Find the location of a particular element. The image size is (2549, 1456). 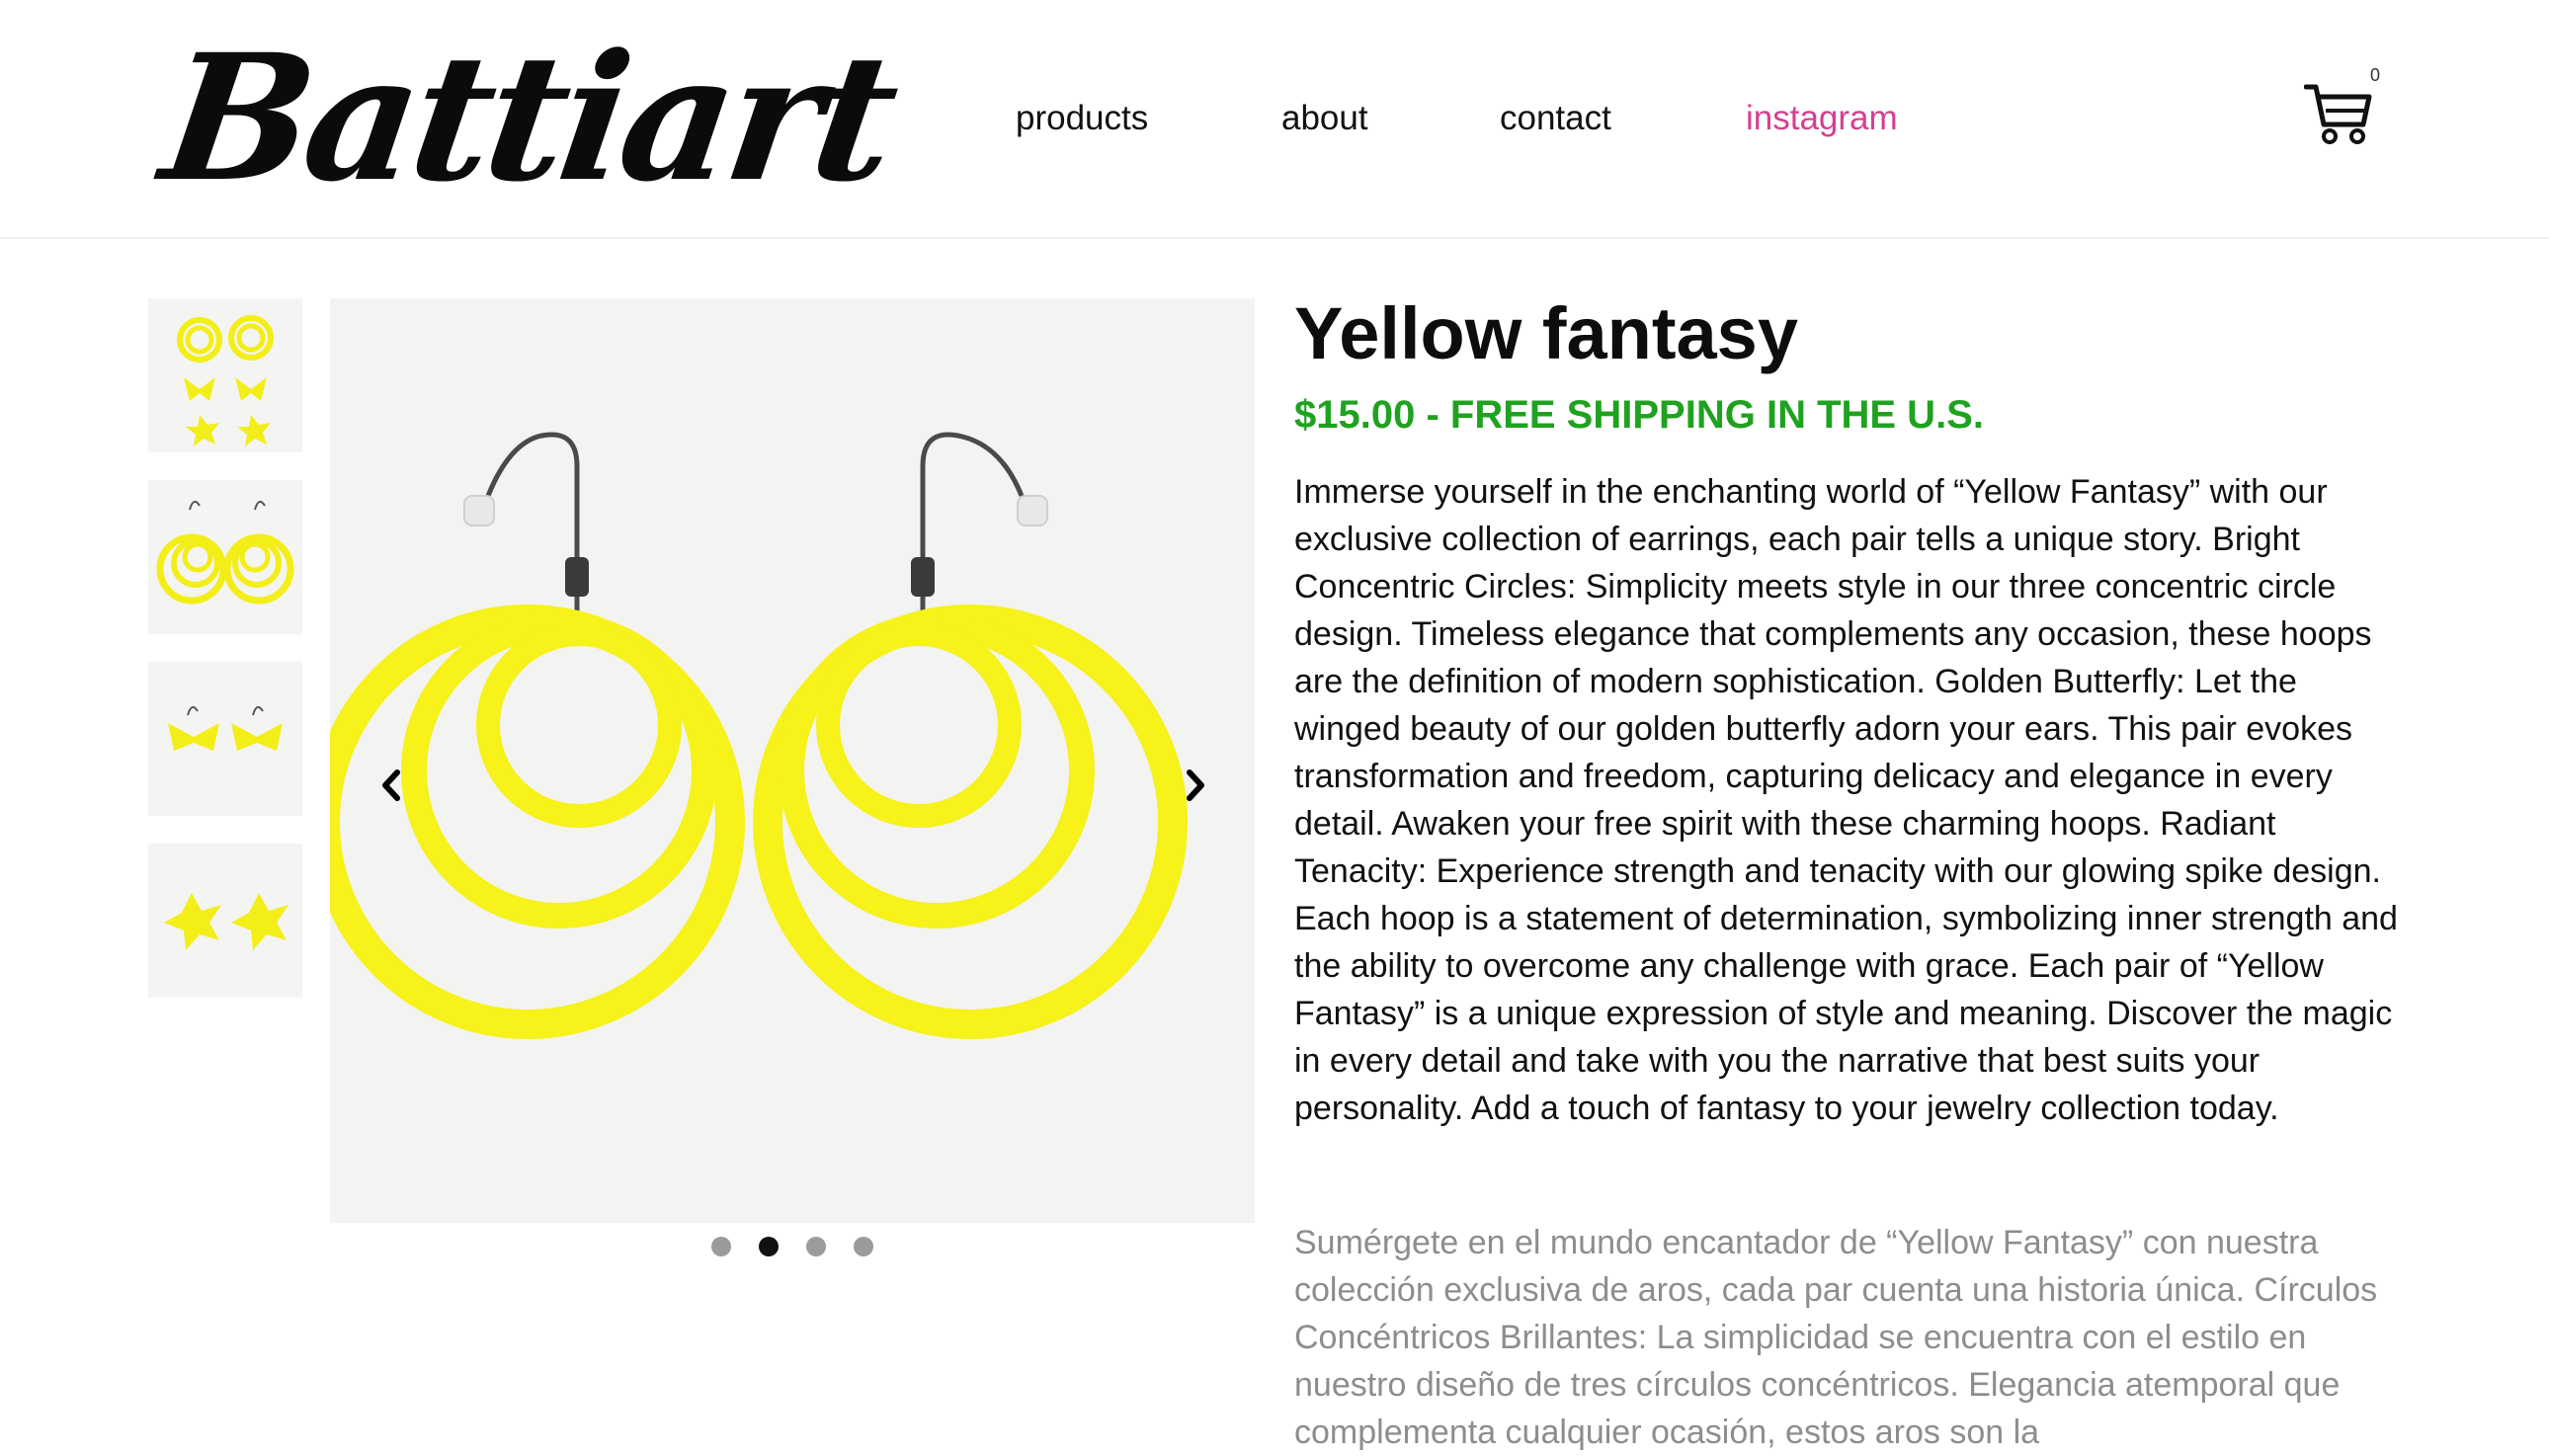

brand-logo-text: Battiart is located at coordinates (527, 118).